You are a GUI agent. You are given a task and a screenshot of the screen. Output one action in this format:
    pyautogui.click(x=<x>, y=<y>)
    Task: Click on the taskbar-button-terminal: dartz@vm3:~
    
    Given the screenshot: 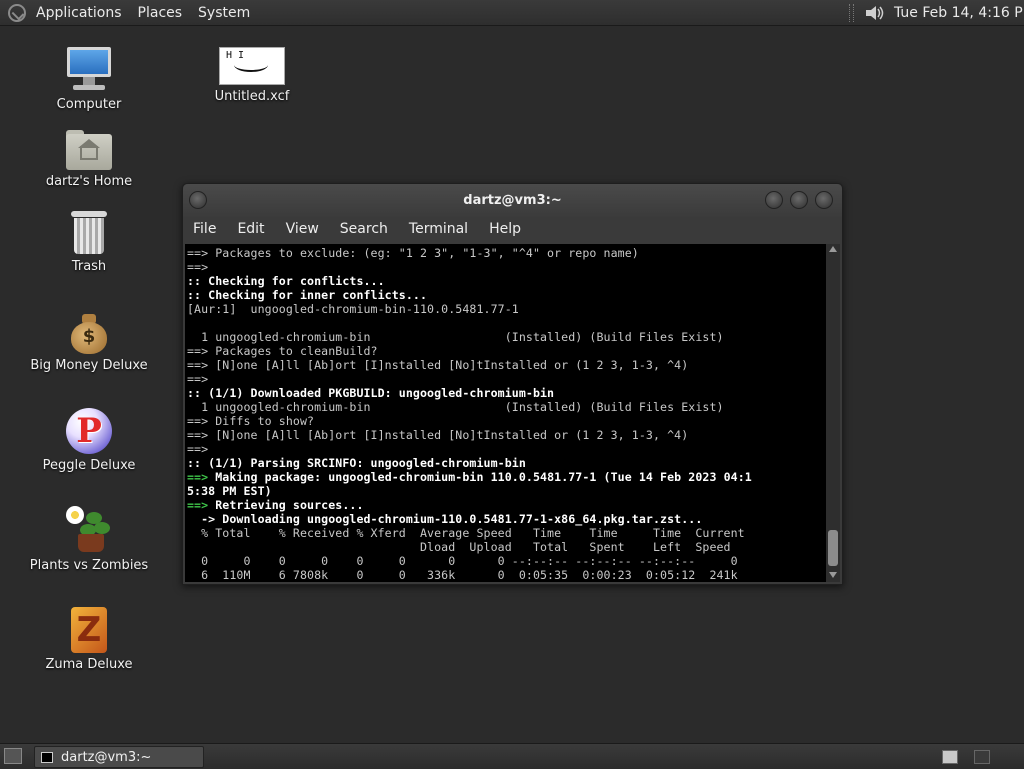 What is the action you would take?
    pyautogui.click(x=119, y=757)
    